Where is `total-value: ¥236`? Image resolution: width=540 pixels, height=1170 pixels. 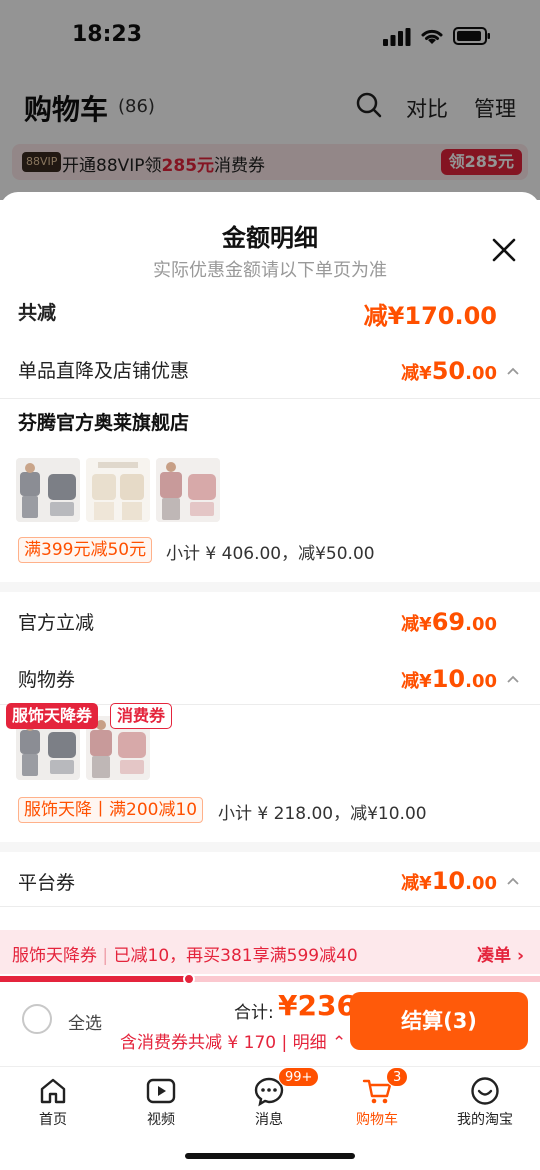 total-value: ¥236 is located at coordinates (317, 1005).